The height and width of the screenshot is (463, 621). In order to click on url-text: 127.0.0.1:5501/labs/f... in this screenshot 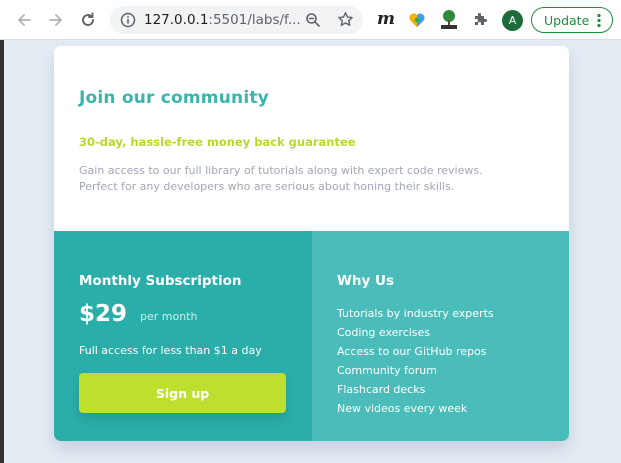, I will do `click(222, 20)`.